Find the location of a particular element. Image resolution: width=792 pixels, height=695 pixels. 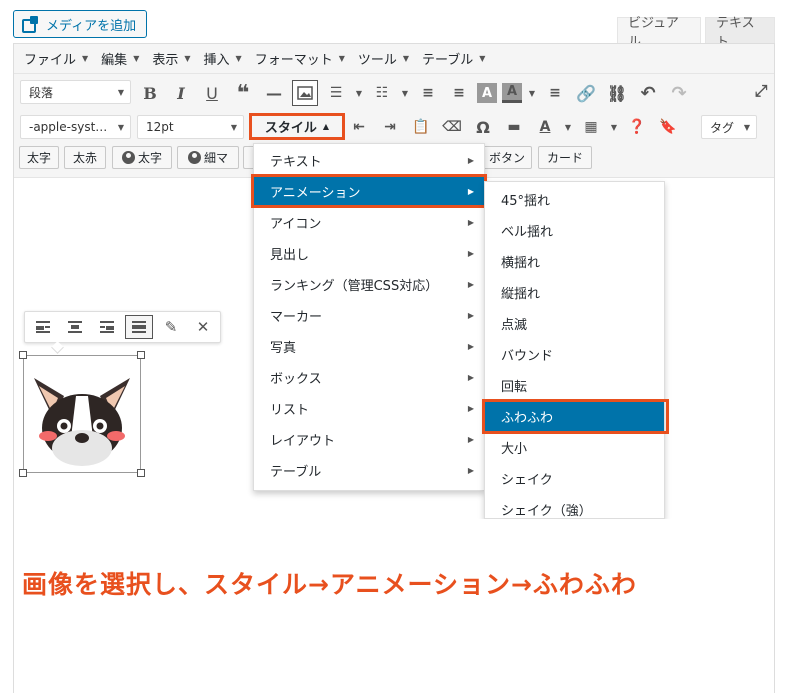

horizontal-rule-icon: ▬ is located at coordinates (514, 127).